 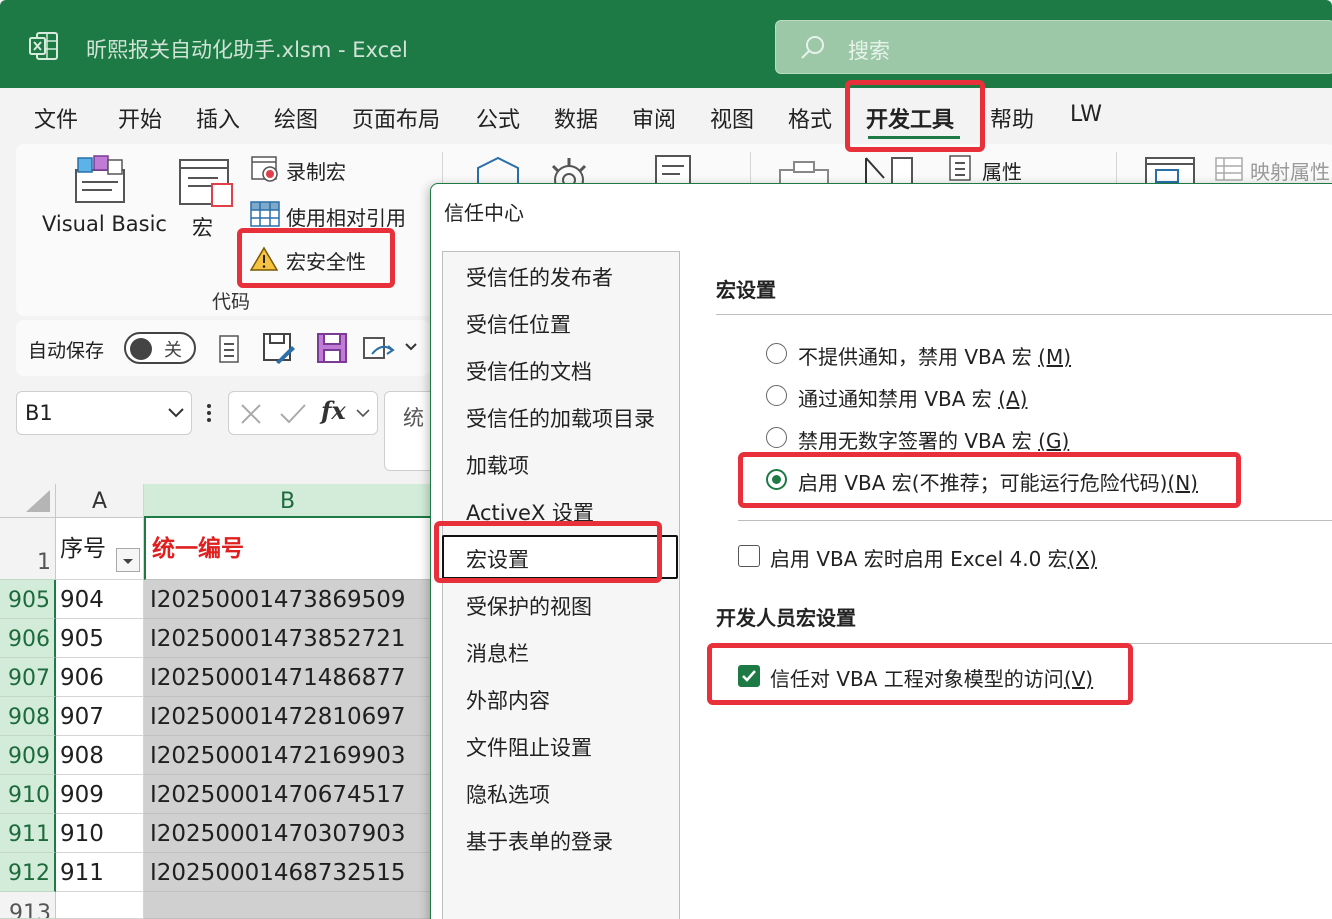 What do you see at coordinates (989, 480) in the screenshot?
I see `highlight-enable-all-macros` at bounding box center [989, 480].